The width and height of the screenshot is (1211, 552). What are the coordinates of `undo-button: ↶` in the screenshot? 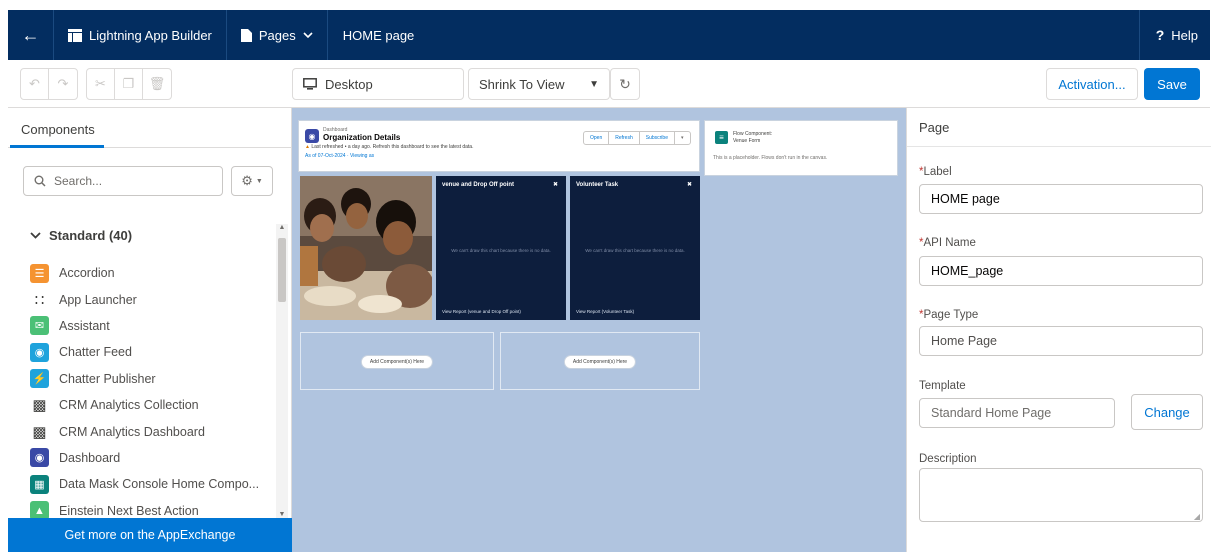 It's located at (35, 84).